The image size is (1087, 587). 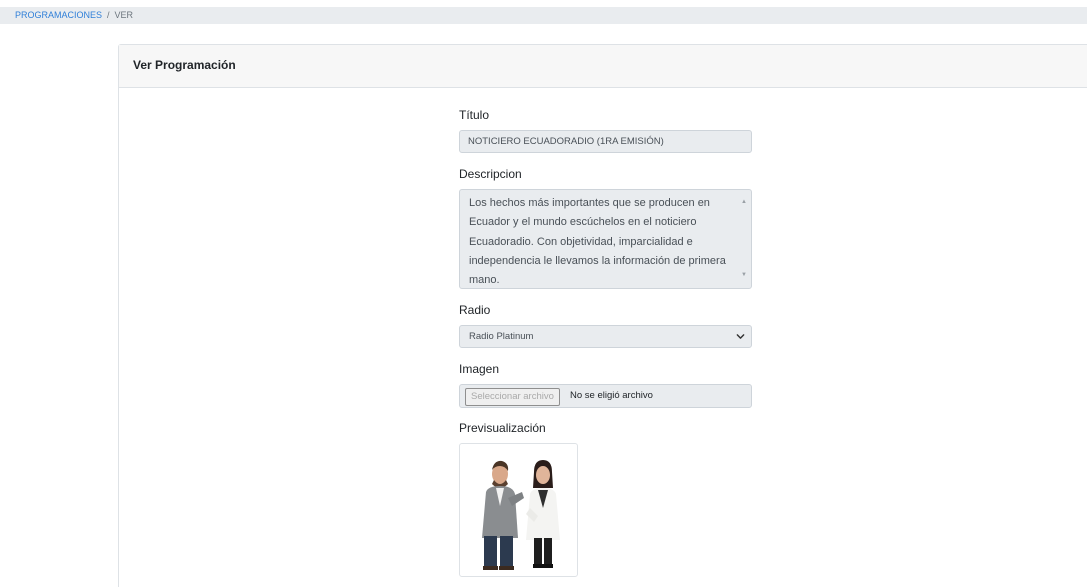 I want to click on breadcrumb: PROGRAMACIONES / VER, so click(x=543, y=15).